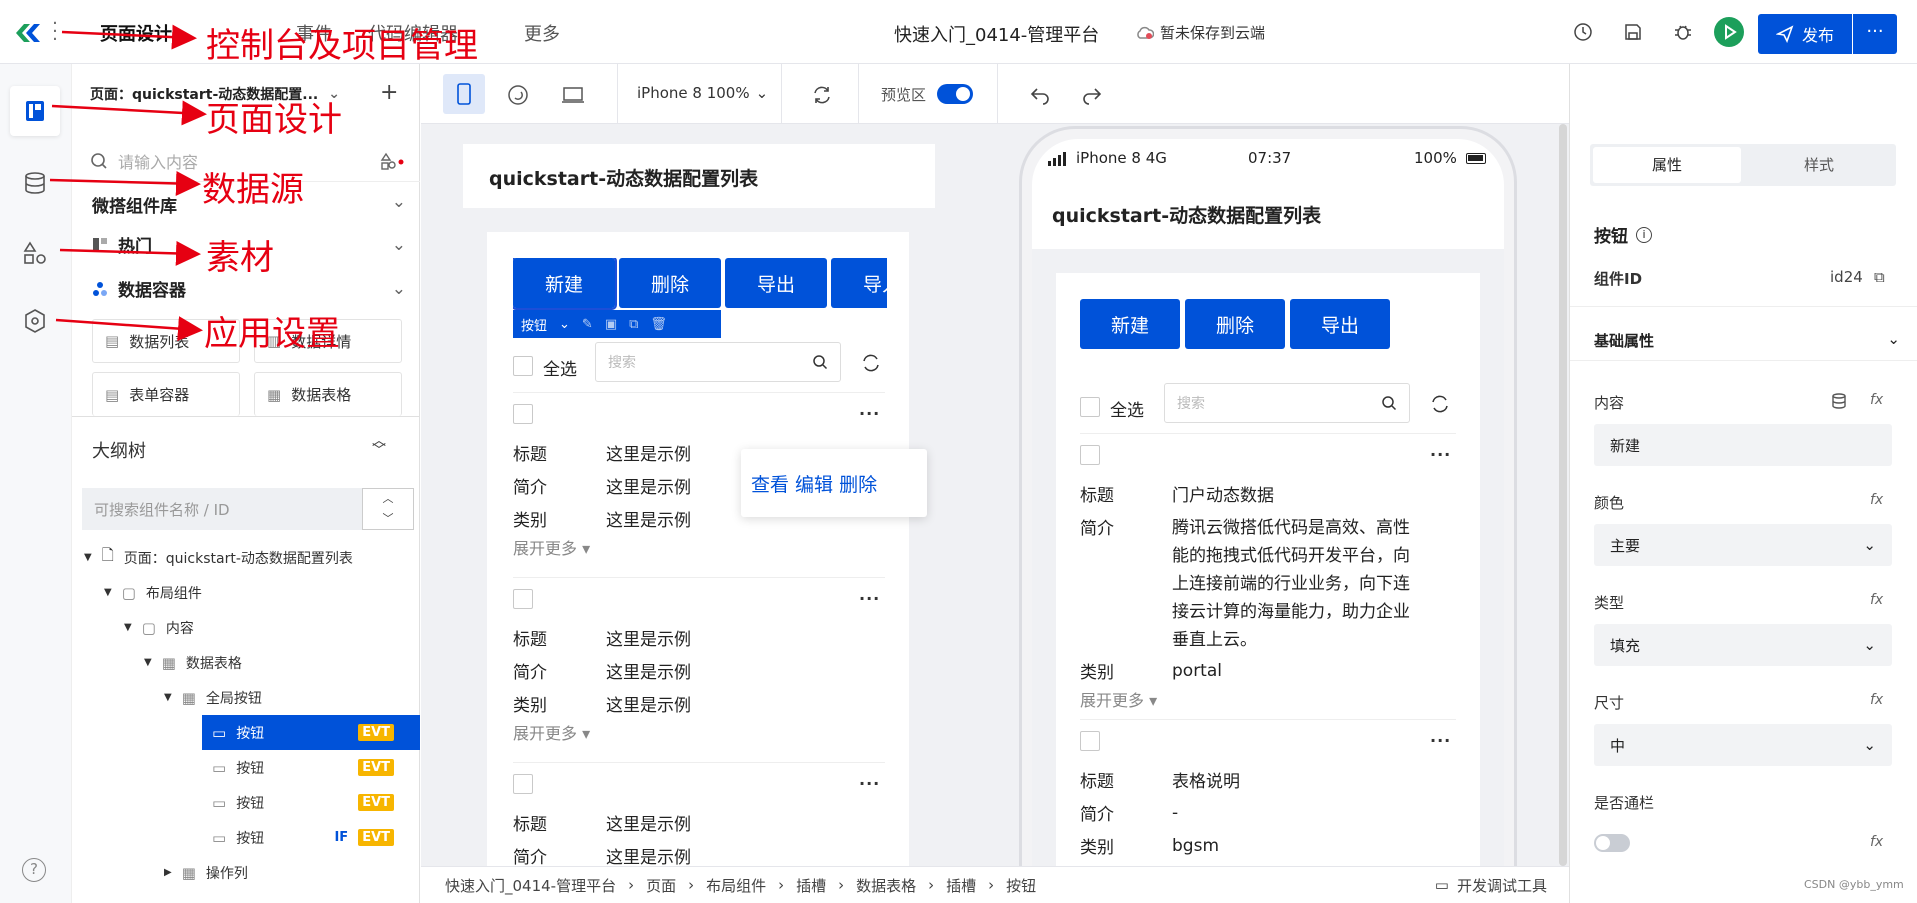  Describe the element at coordinates (859, 283) in the screenshot. I see `import-button: 导入` at that location.